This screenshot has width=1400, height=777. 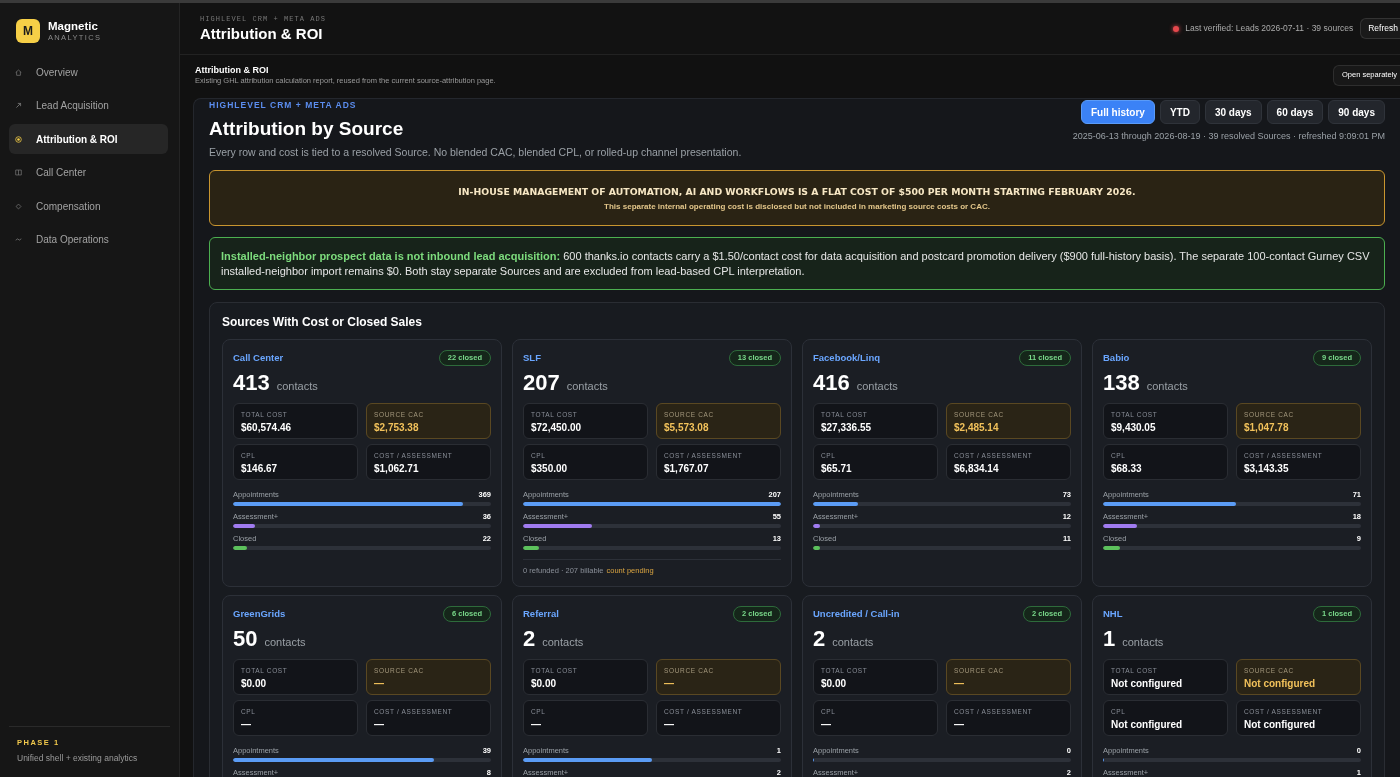 I want to click on contact-count: 138, so click(x=1121, y=383).